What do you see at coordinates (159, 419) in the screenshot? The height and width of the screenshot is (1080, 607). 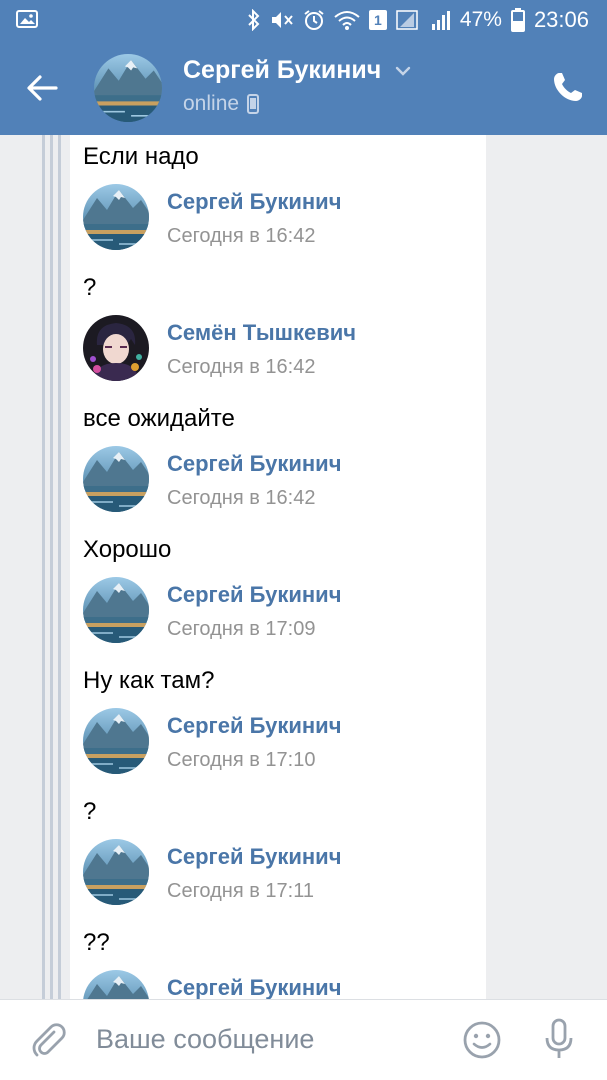 I see `message-text: все ожидайте` at bounding box center [159, 419].